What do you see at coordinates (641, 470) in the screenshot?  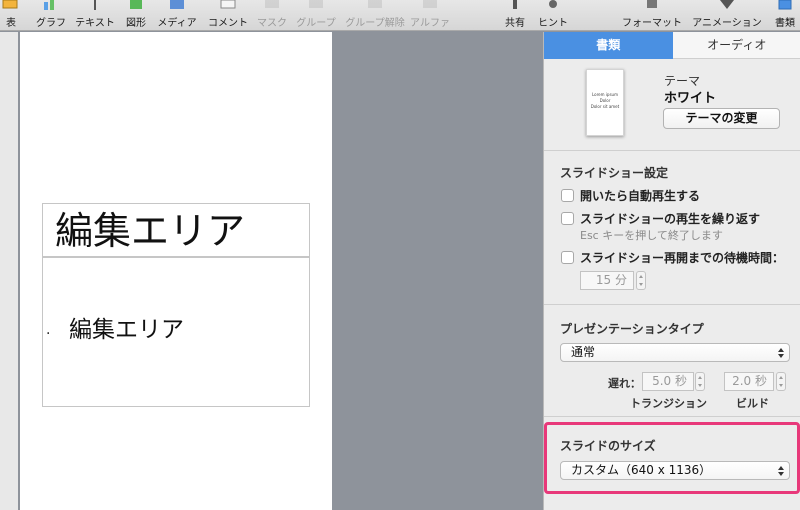 I see `slide-size-value: カスタム（640 x 1136）` at bounding box center [641, 470].